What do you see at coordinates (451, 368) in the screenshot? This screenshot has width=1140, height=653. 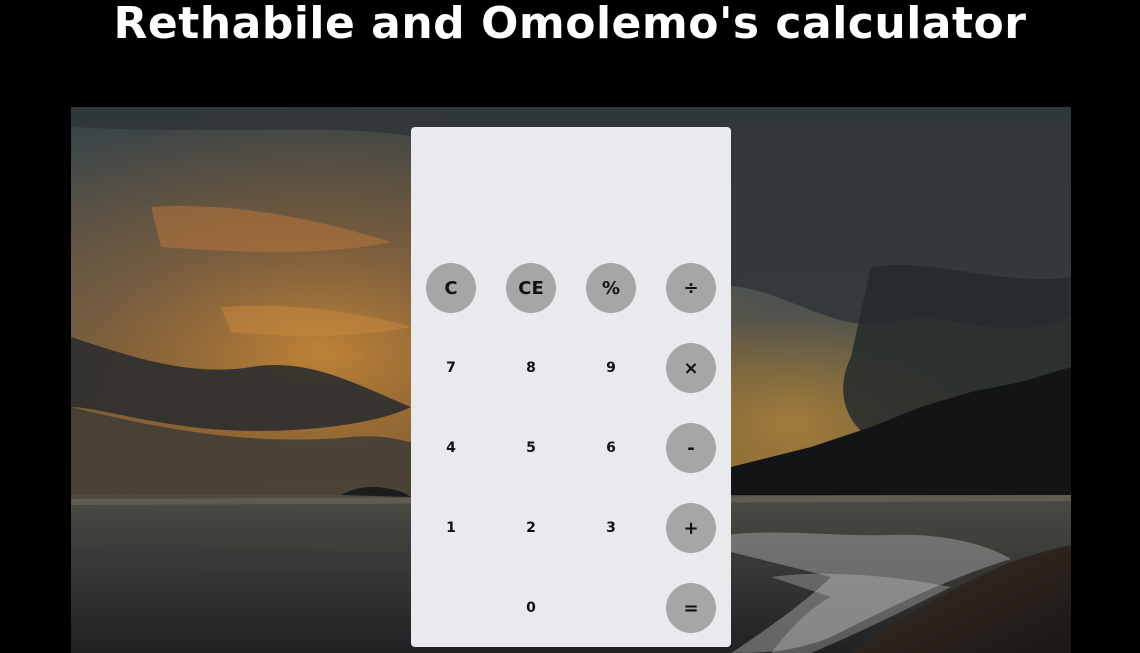 I see `digit-7-button: 7` at bounding box center [451, 368].